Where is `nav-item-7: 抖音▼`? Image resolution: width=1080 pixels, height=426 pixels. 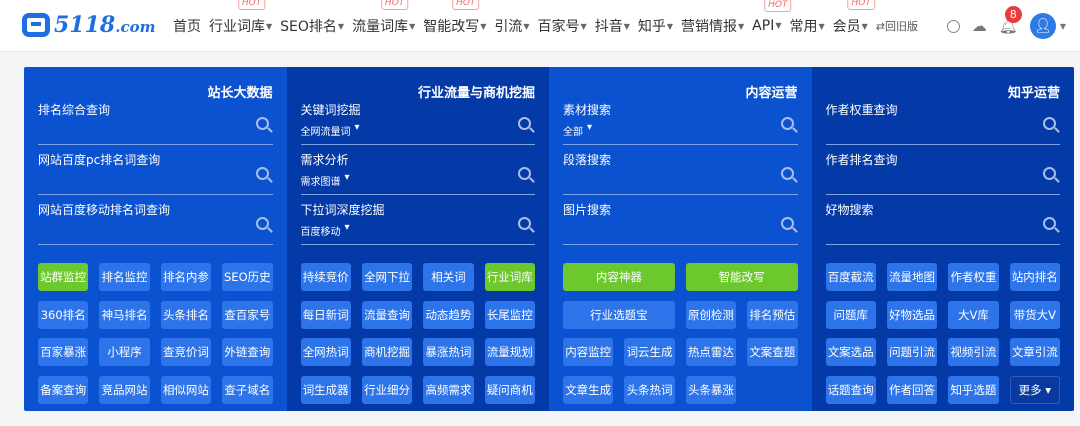
nav-item-7: 抖音▼ is located at coordinates (612, 26).